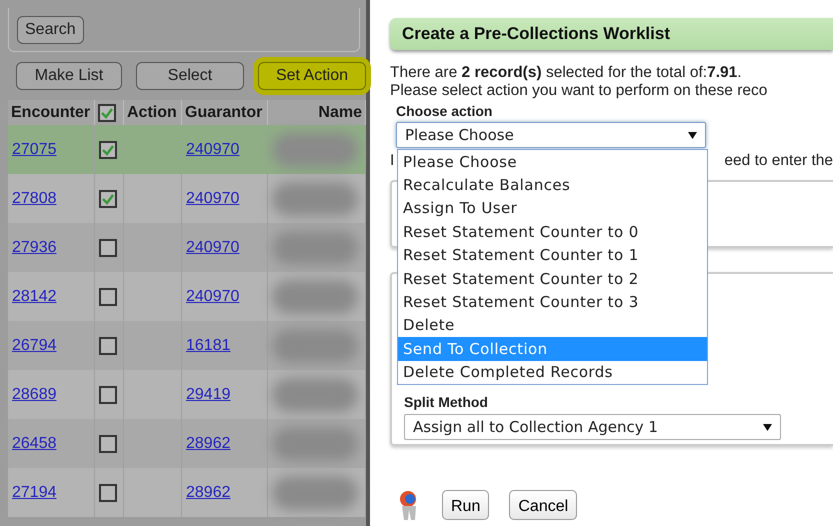 The image size is (833, 526). What do you see at coordinates (445, 111) in the screenshot?
I see `field-label: Choose action` at bounding box center [445, 111].